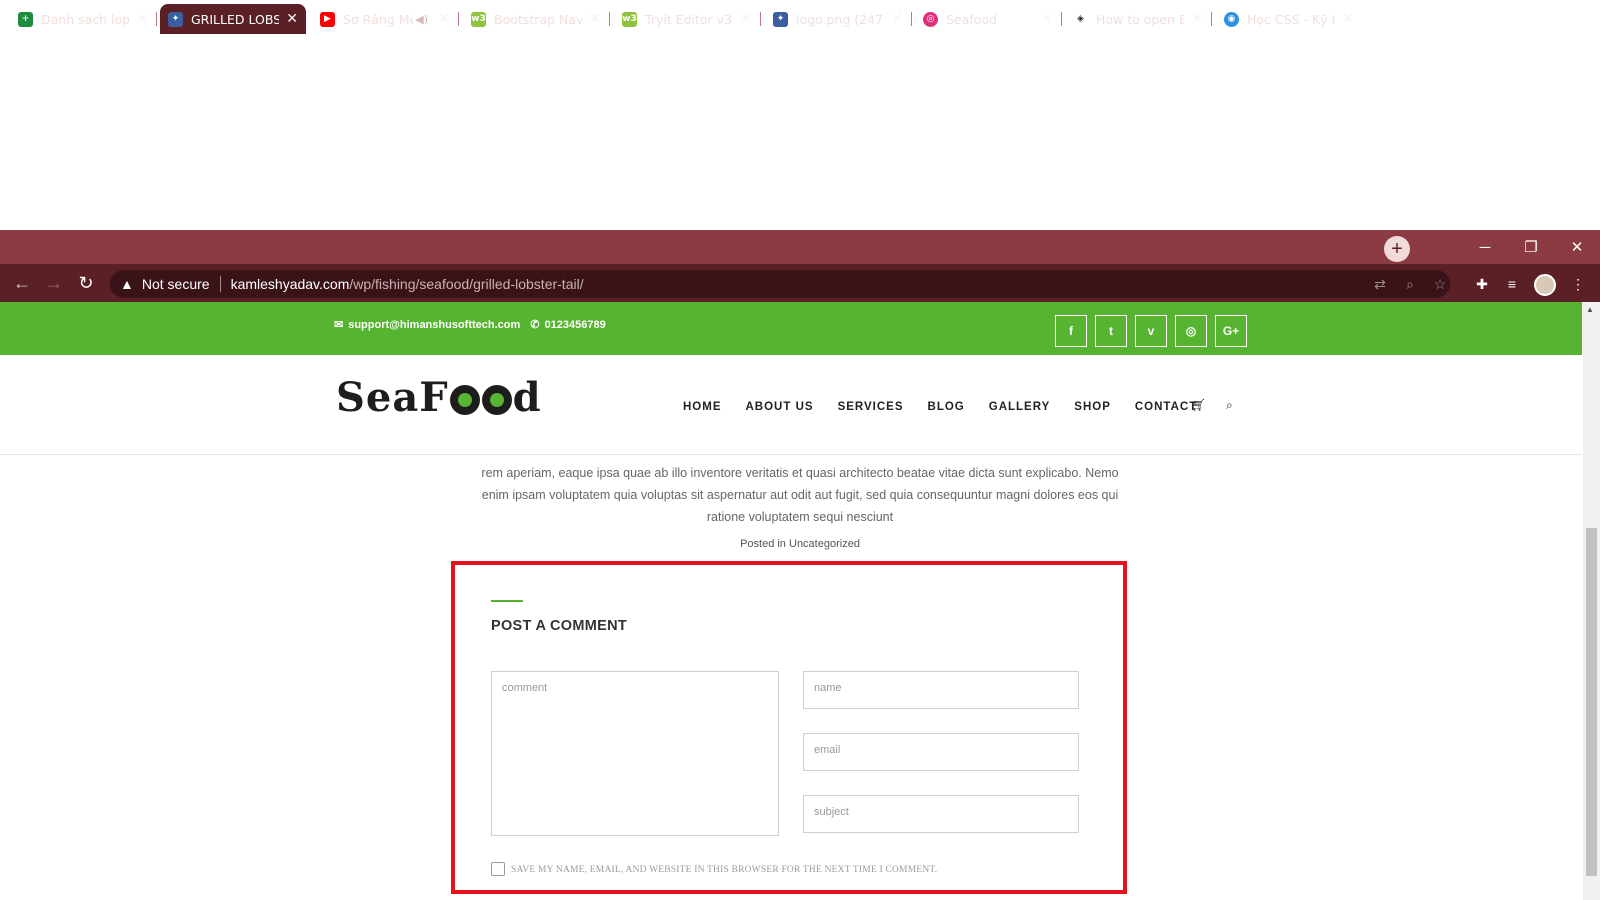 The image size is (1600, 900). I want to click on category-link: Uncategorized, so click(824, 544).